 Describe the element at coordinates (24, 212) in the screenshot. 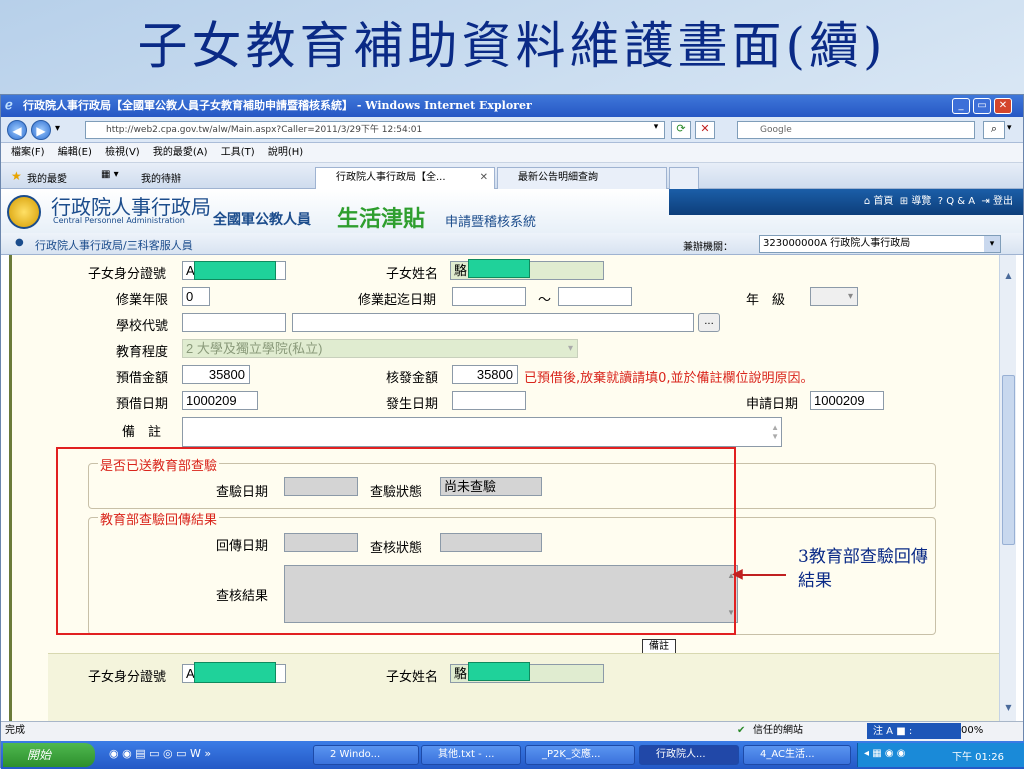

I see `cpa-logo-icon` at that location.